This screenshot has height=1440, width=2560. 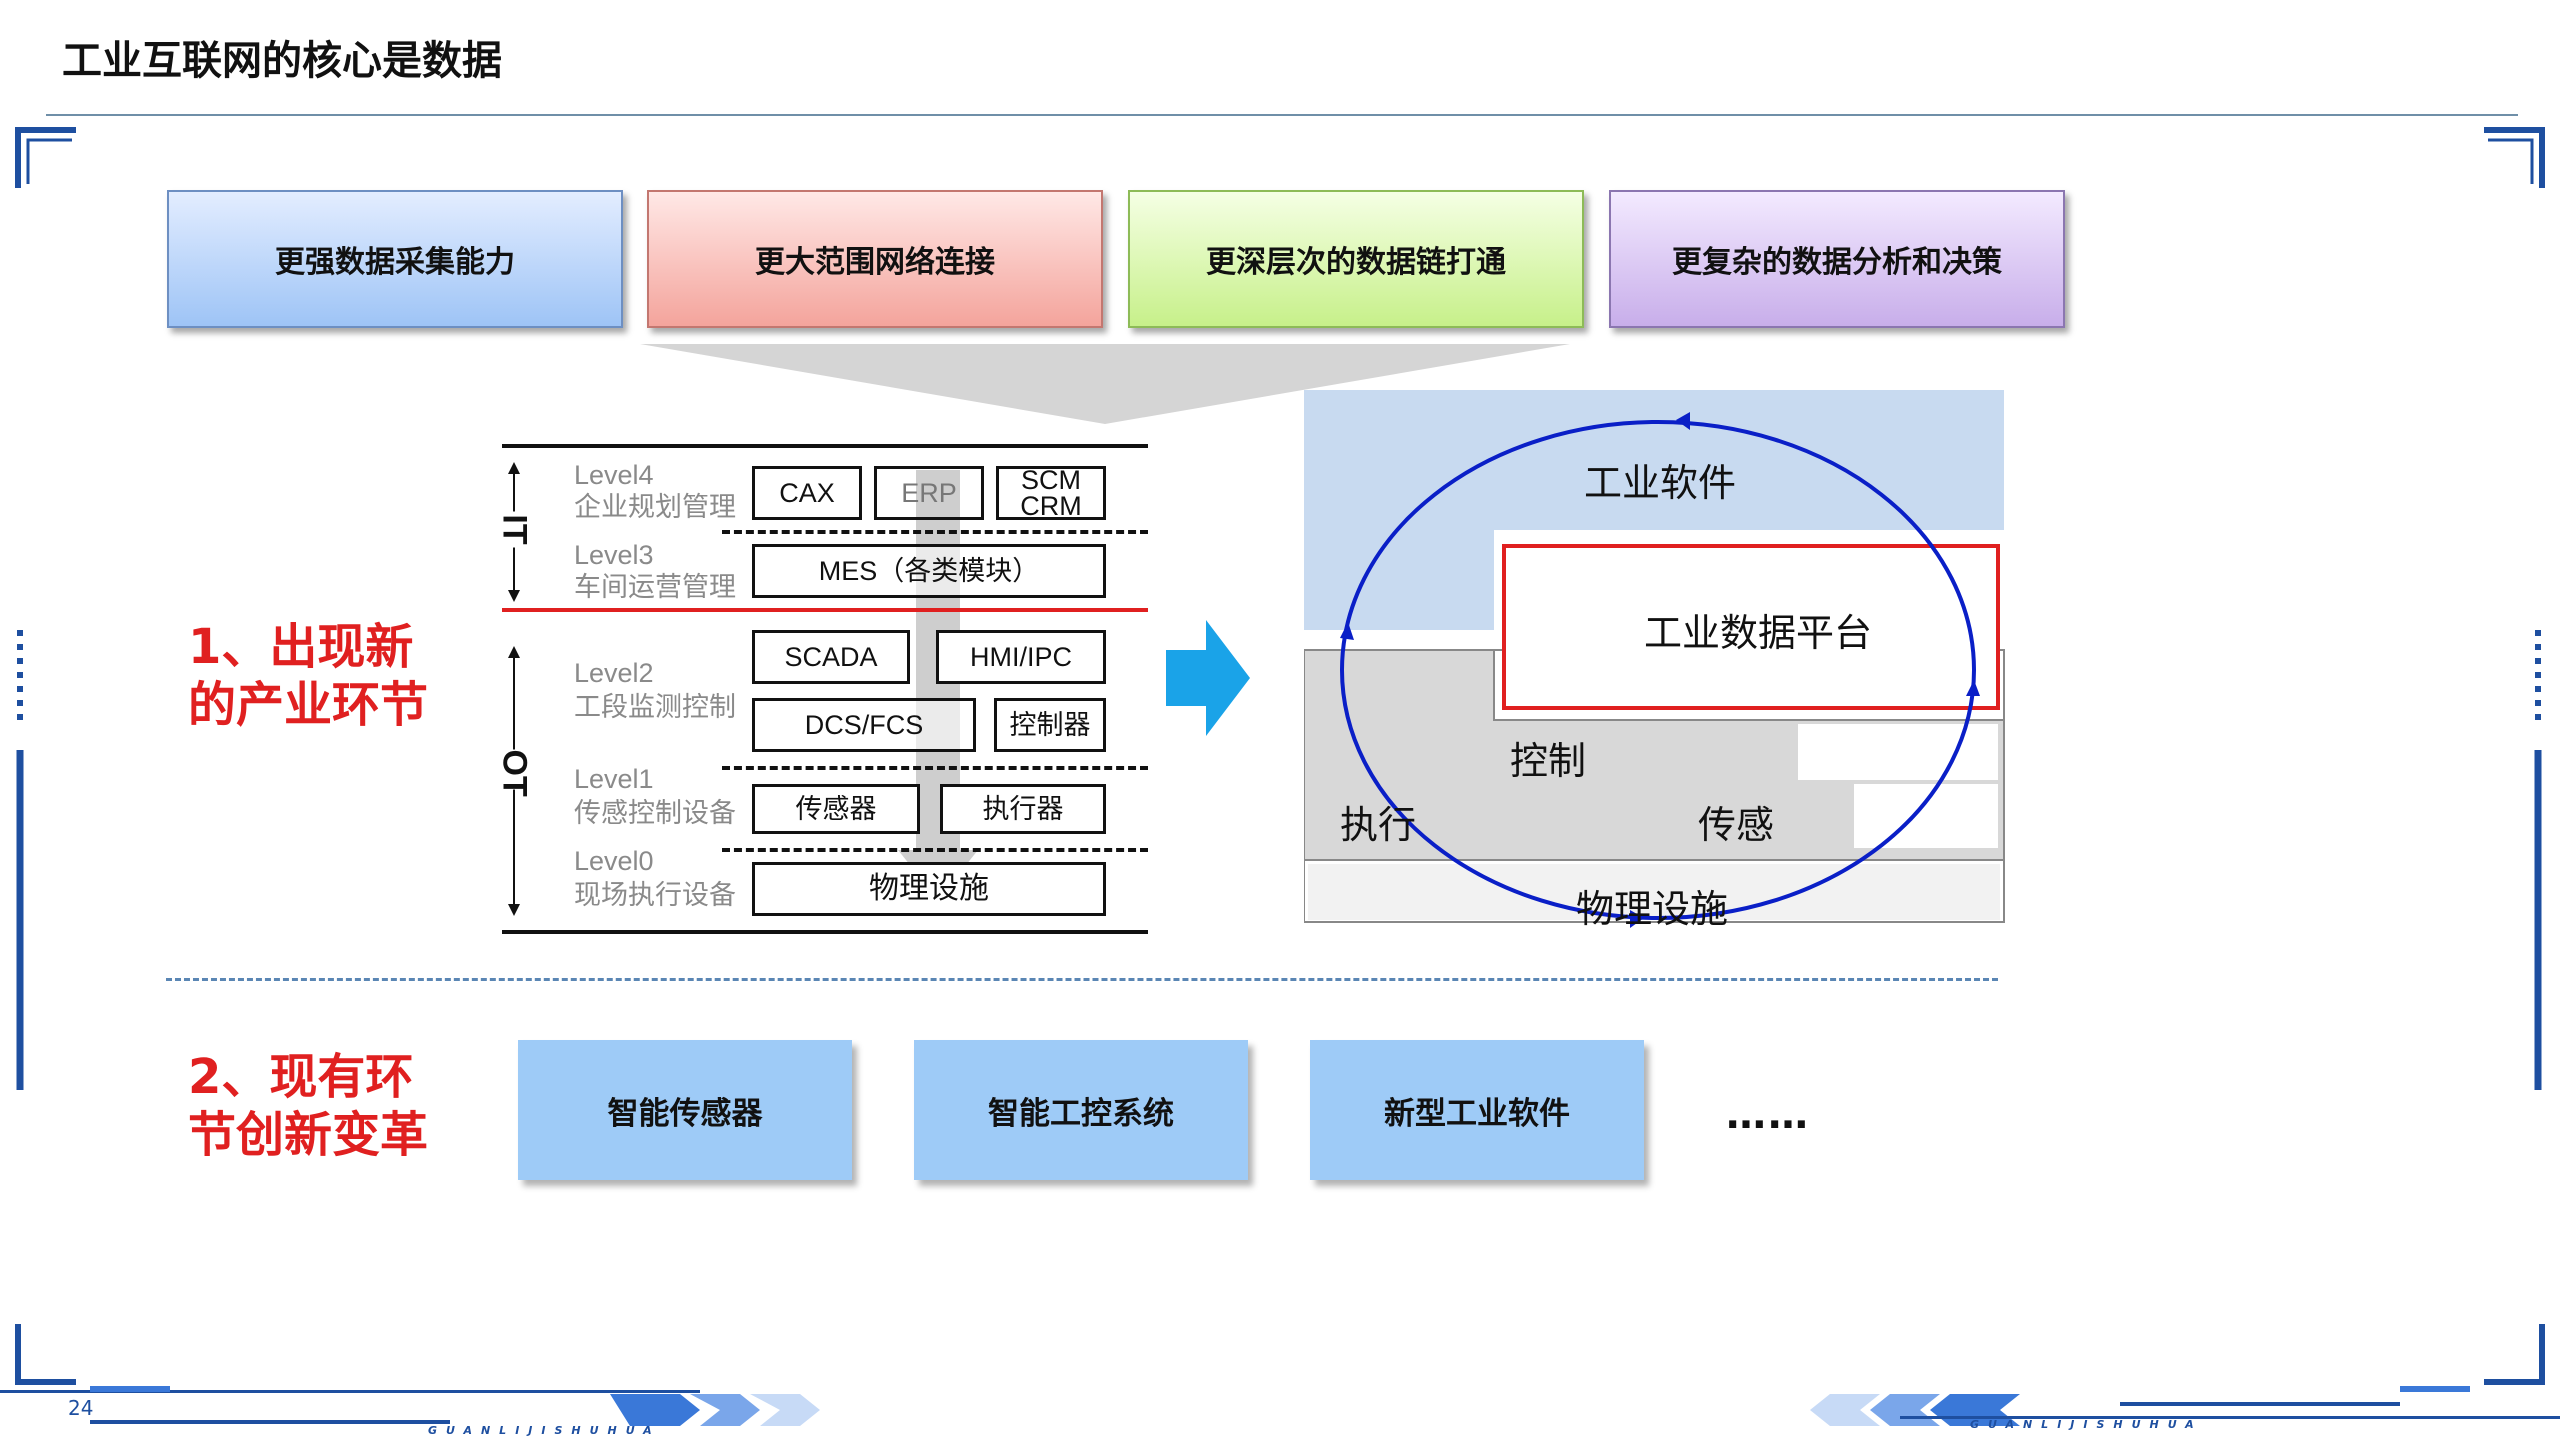 What do you see at coordinates (864, 725) in the screenshot?
I see `dcs-fcs-box: DCS/FCS` at bounding box center [864, 725].